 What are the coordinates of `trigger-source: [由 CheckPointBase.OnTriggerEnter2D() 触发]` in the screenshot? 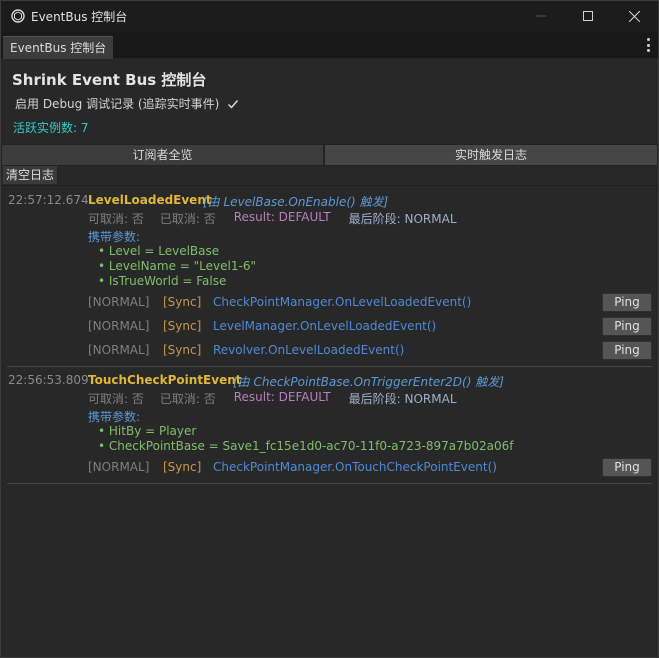 It's located at (368, 382).